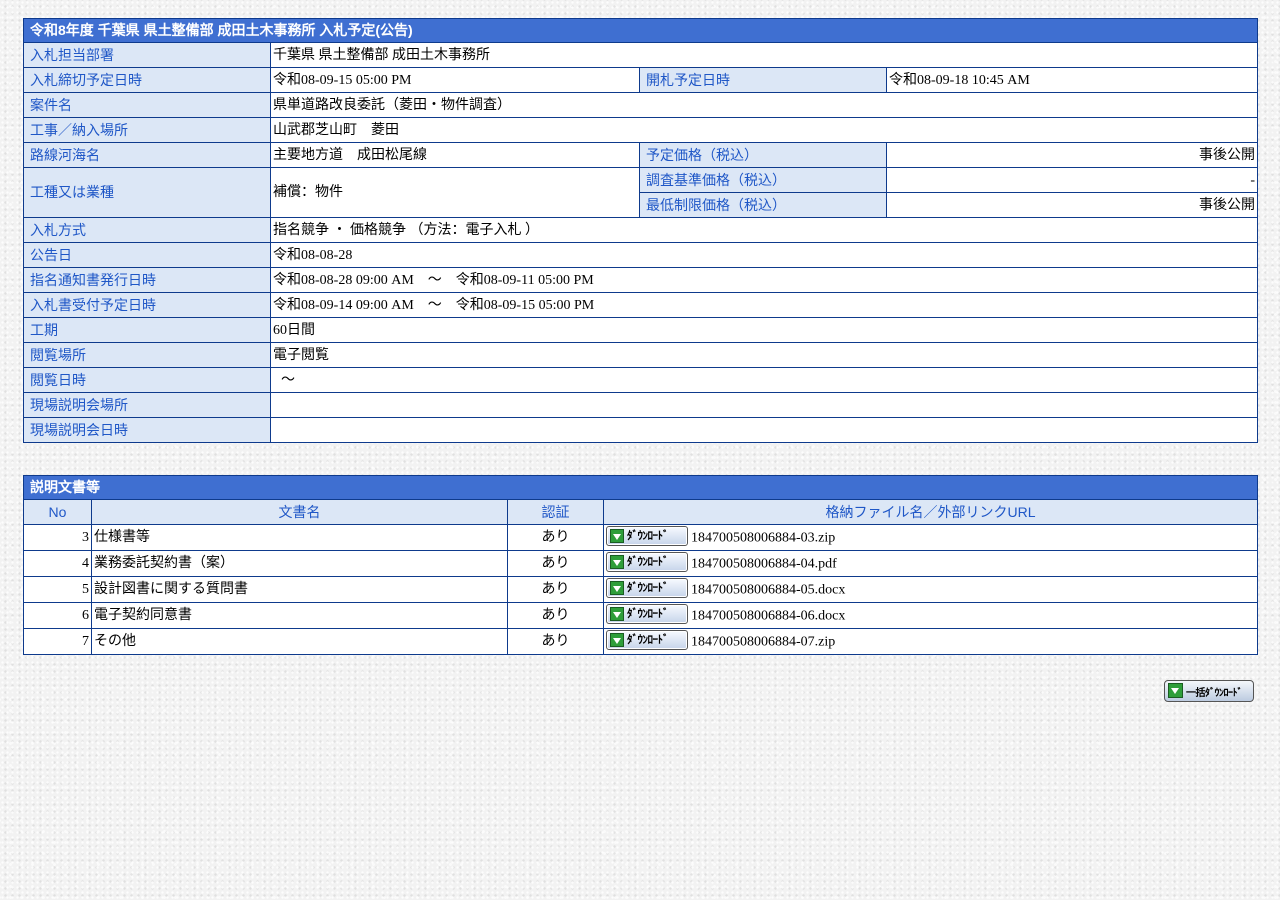 The width and height of the screenshot is (1280, 900). I want to click on value-case-name: 県単道路改良委託（菱田・物件調査）, so click(764, 105).